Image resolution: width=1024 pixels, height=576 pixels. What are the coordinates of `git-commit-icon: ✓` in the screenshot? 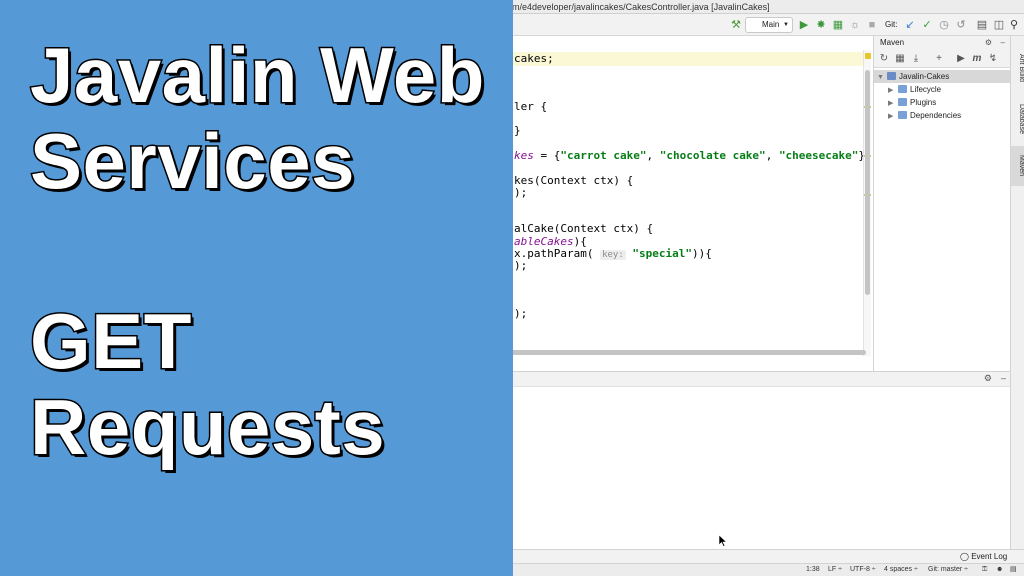 It's located at (927, 25).